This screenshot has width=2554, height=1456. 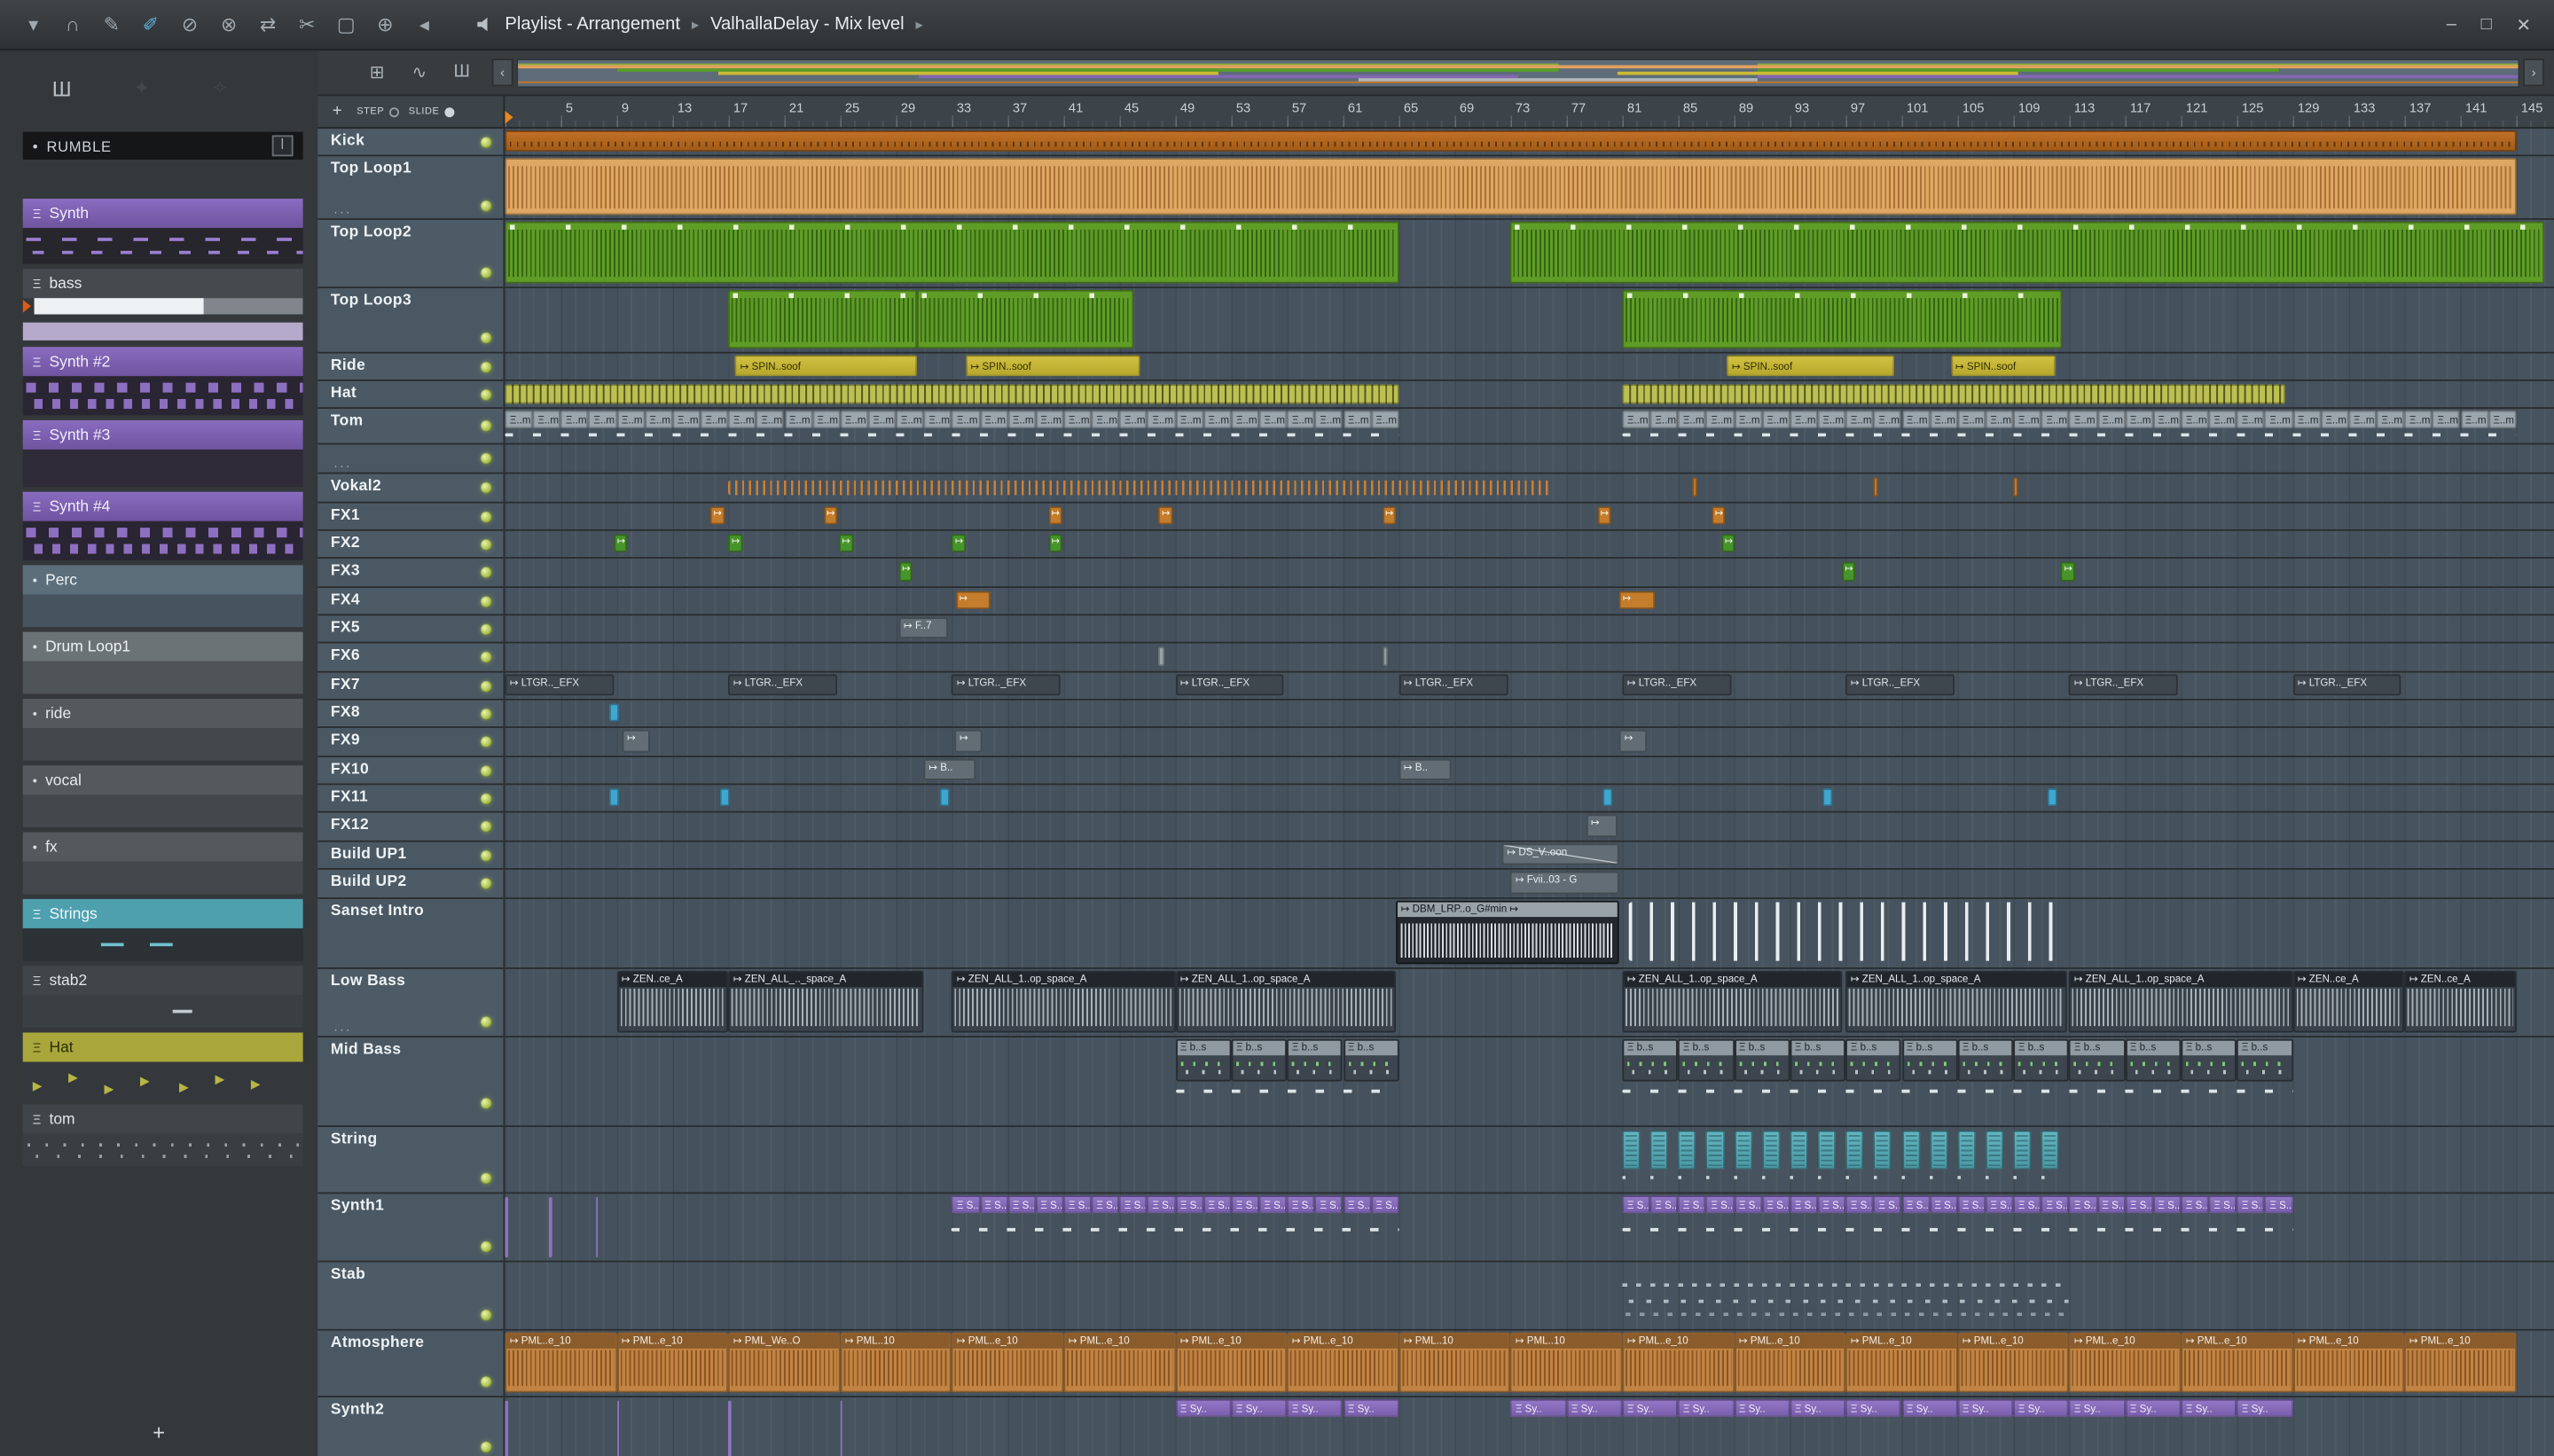 I want to click on maximize-button: □, so click(x=2486, y=24).